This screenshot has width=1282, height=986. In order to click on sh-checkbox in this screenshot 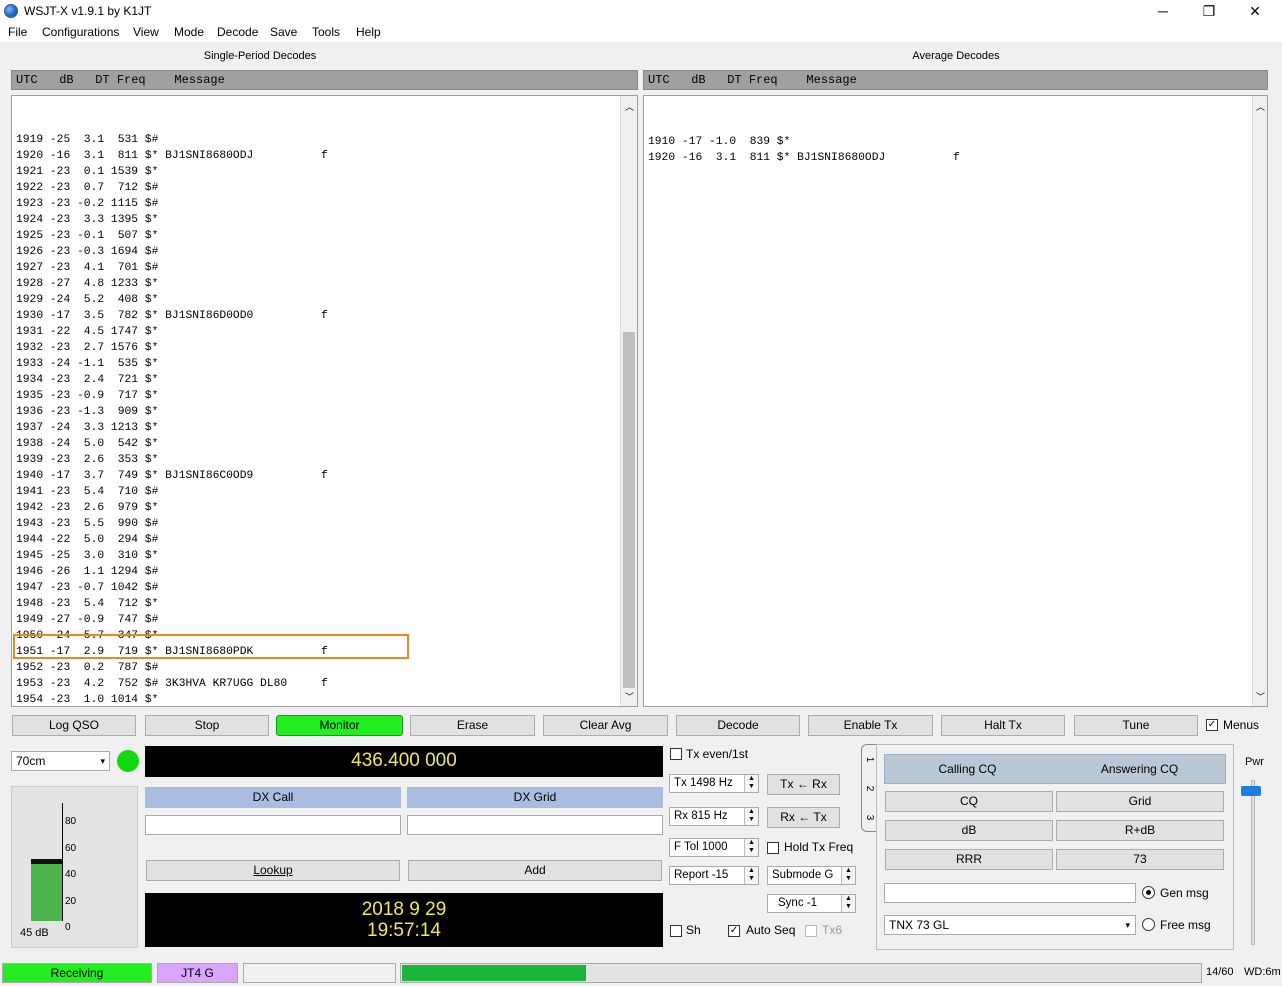, I will do `click(676, 931)`.